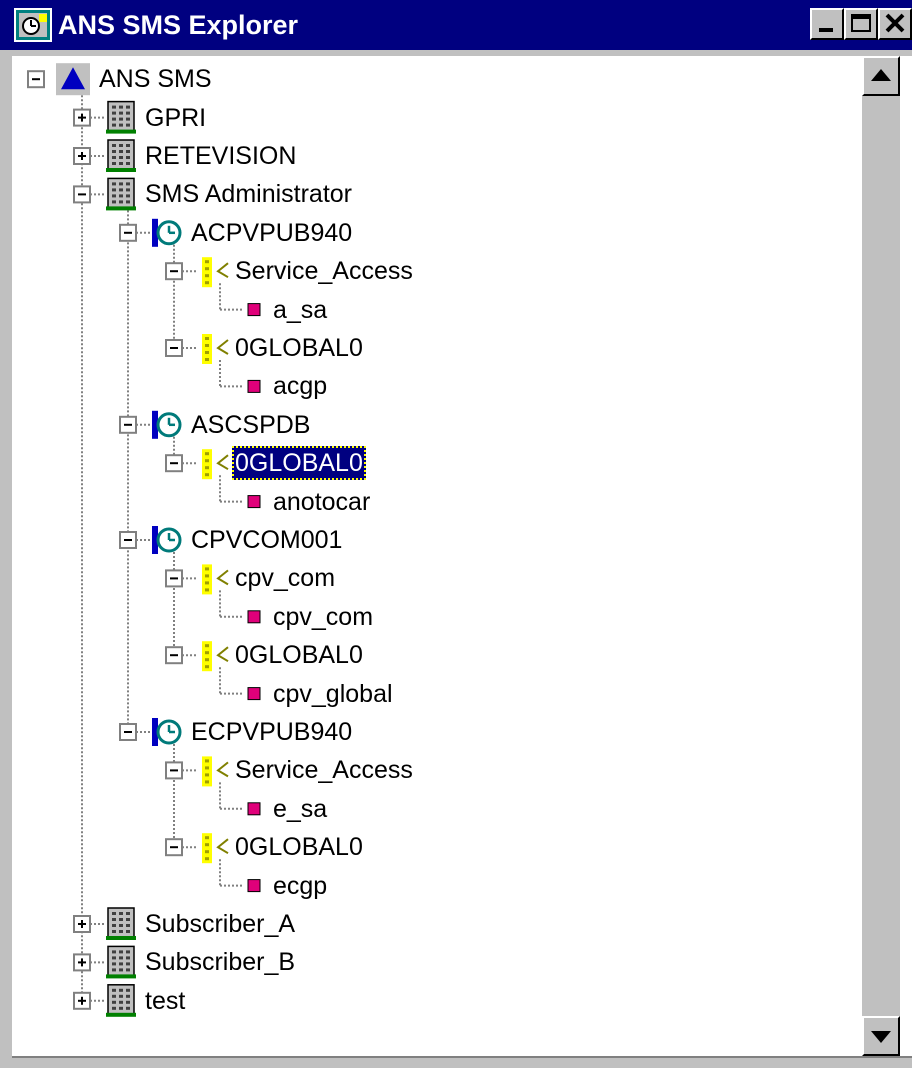 This screenshot has height=1068, width=912. I want to click on close-icon, so click(895, 23).